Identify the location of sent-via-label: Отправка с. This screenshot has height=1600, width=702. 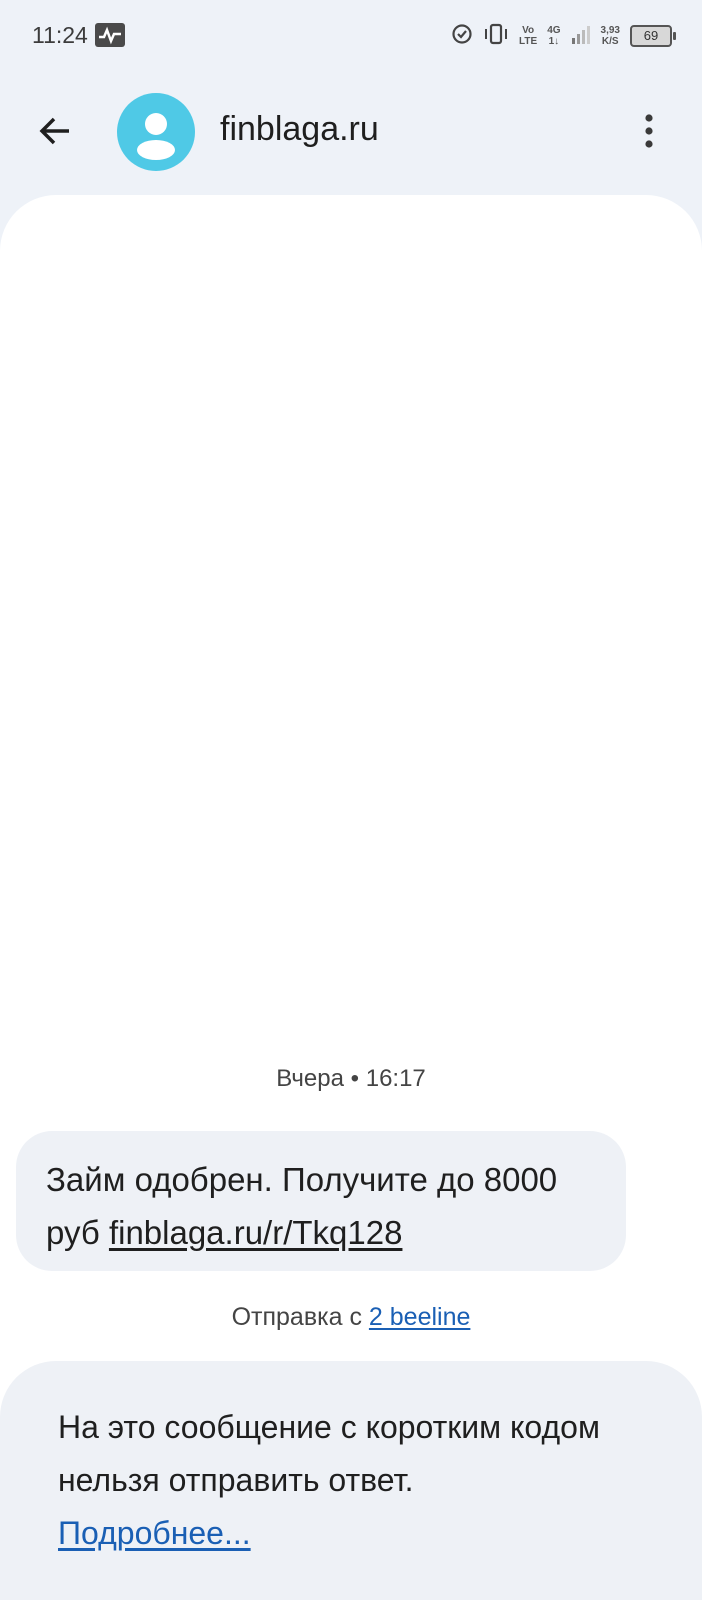
(296, 1317).